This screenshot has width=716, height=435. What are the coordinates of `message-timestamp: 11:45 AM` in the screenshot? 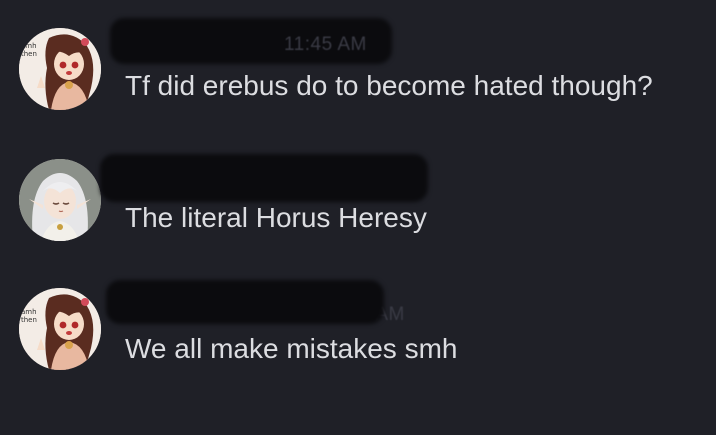 It's located at (325, 44).